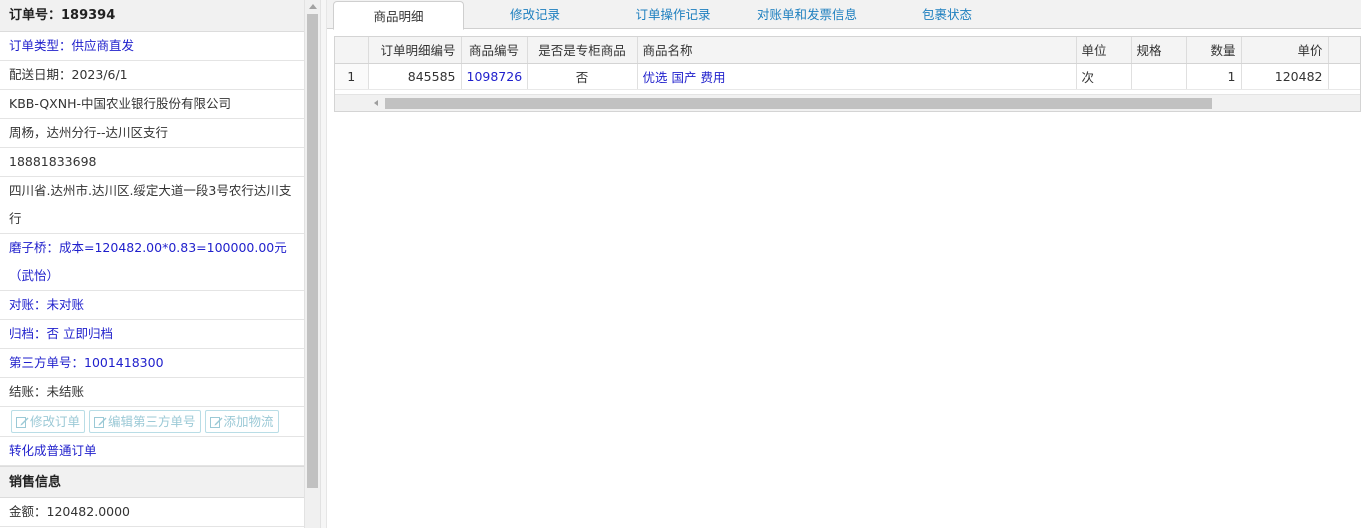 Image resolution: width=1361 pixels, height=528 pixels. I want to click on column-header-empty, so click(1344, 50).